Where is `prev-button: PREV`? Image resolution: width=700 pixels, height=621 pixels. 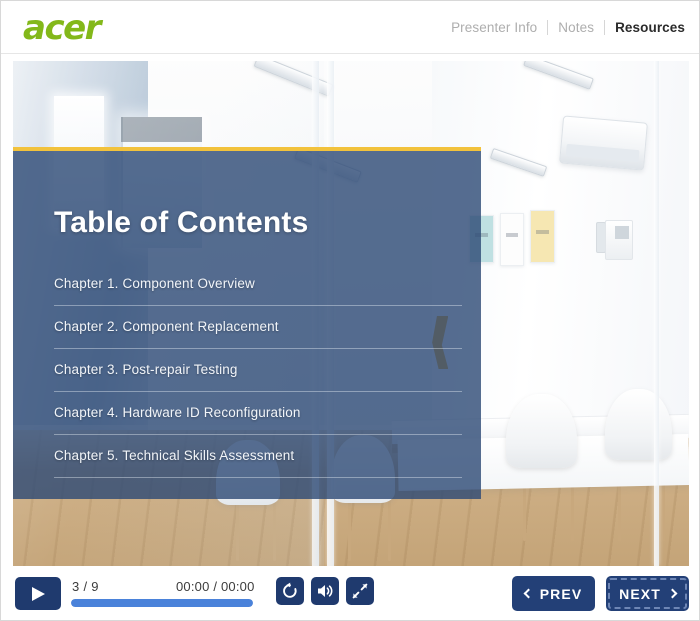
prev-button: PREV is located at coordinates (553, 593).